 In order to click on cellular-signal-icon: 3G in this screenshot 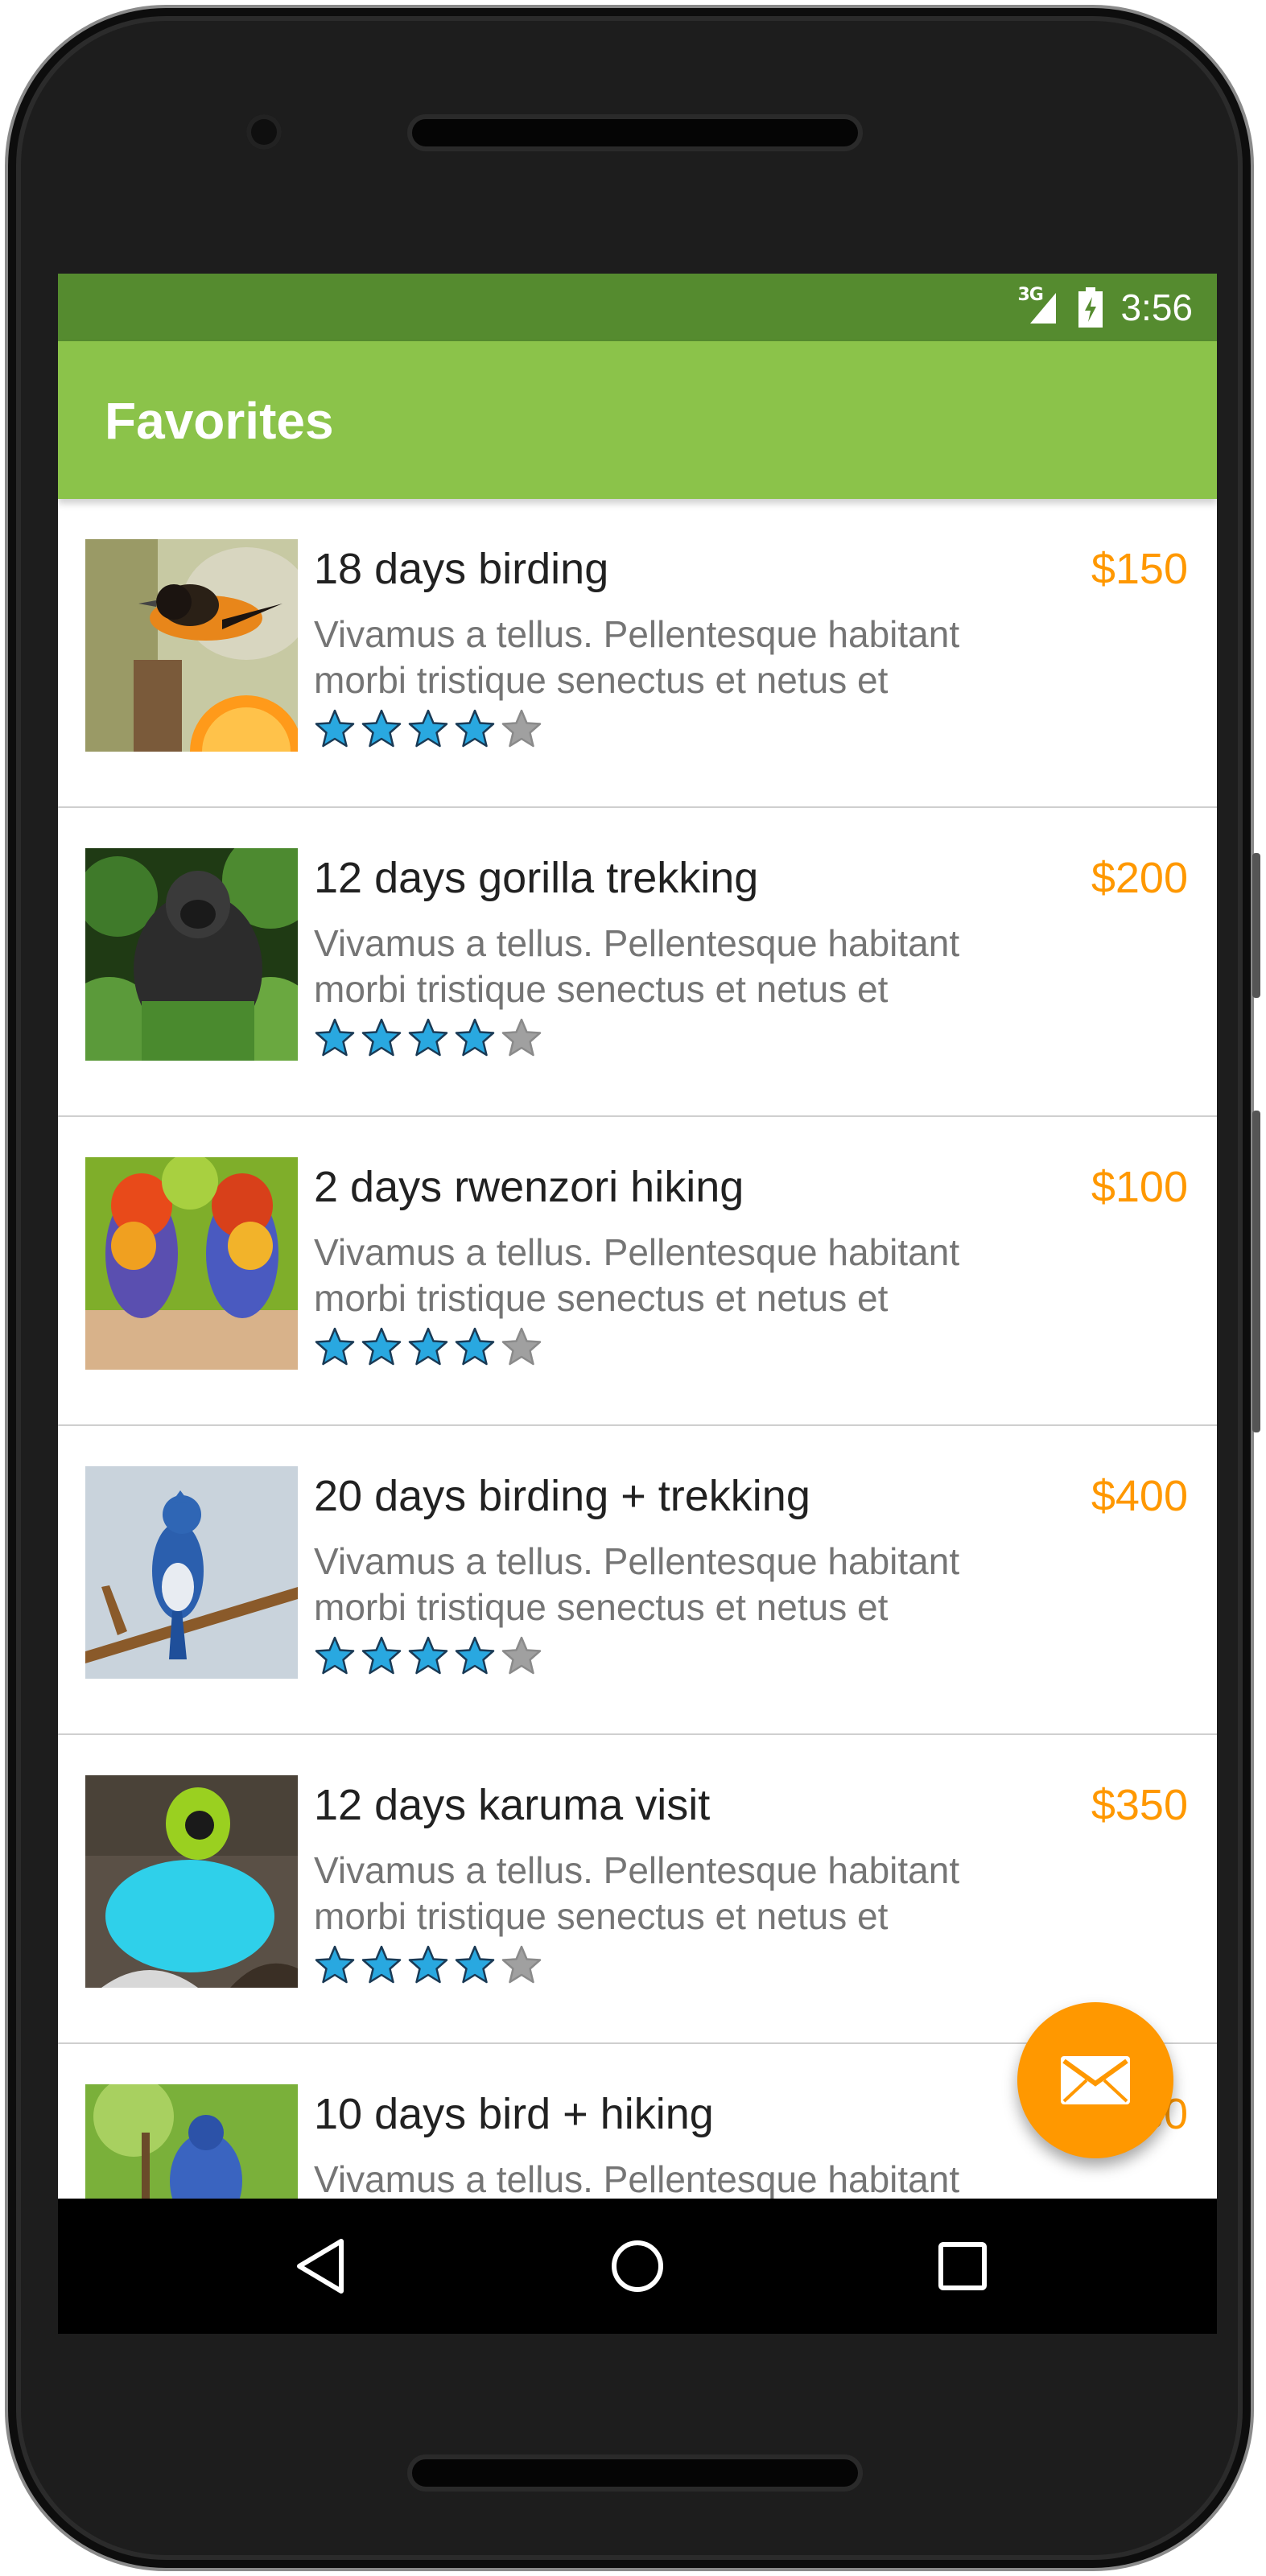, I will do `click(1041, 307)`.